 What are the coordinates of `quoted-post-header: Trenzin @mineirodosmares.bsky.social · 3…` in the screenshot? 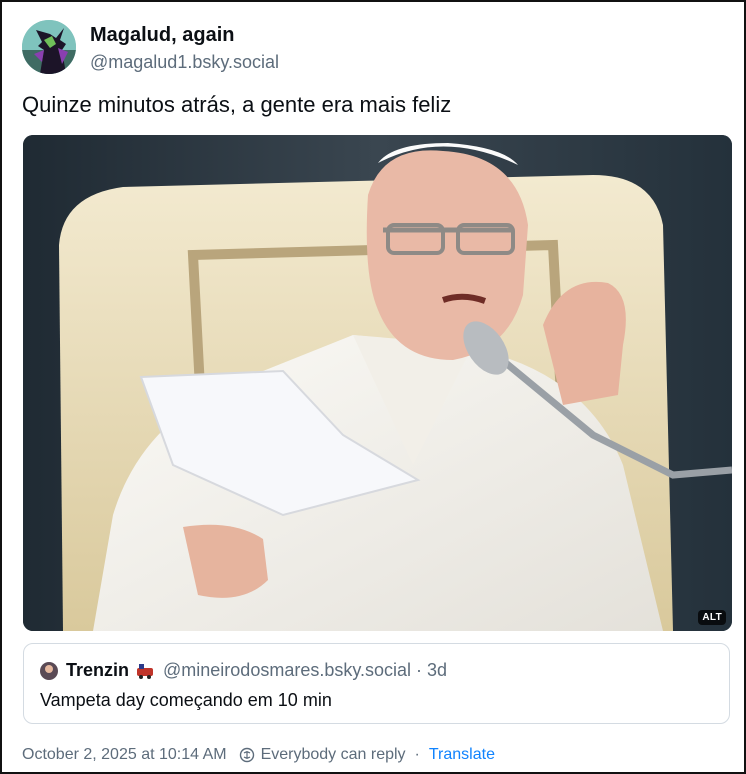 It's located at (243, 670).